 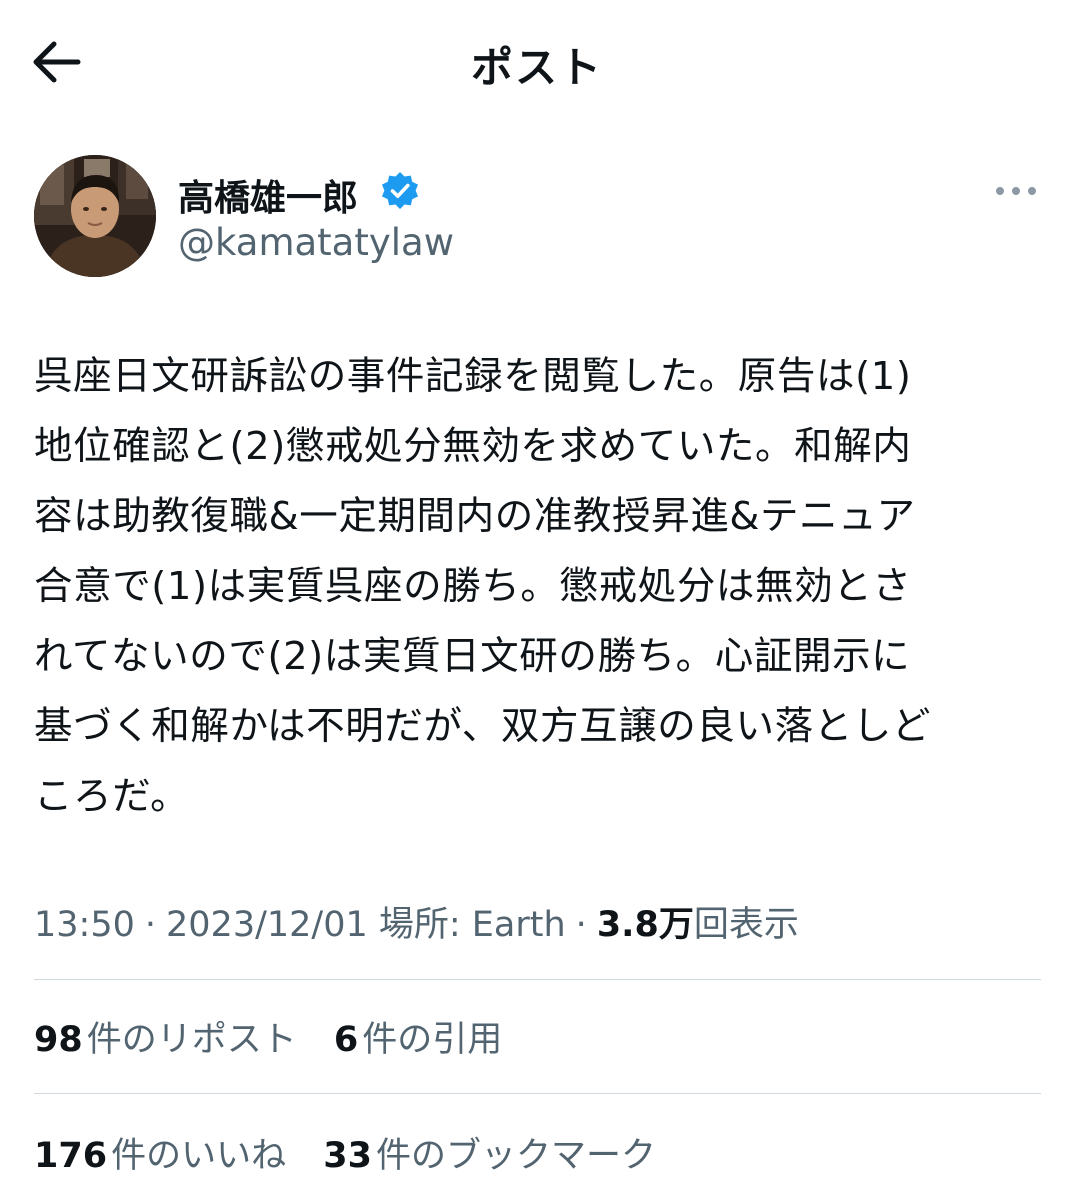 I want to click on top-bar: ポスト, so click(x=537, y=60).